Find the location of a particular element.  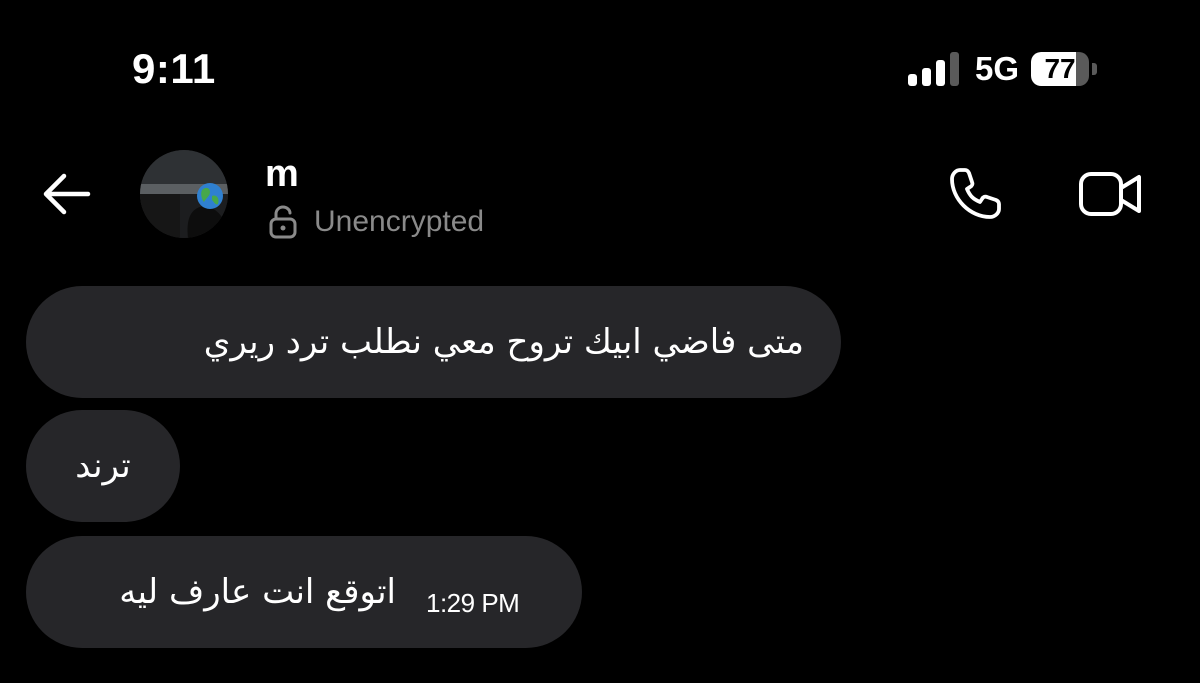

message-text: متى فاضي ابيك تروح معي نطلب ترد ريري is located at coordinates (503, 342).